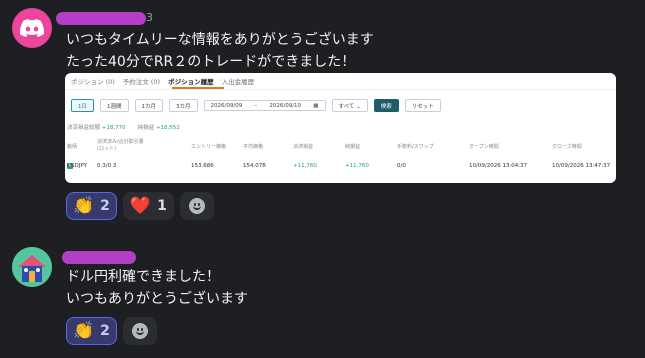 The height and width of the screenshot is (358, 645). What do you see at coordinates (82, 105) in the screenshot?
I see `period-1d: 1日` at bounding box center [82, 105].